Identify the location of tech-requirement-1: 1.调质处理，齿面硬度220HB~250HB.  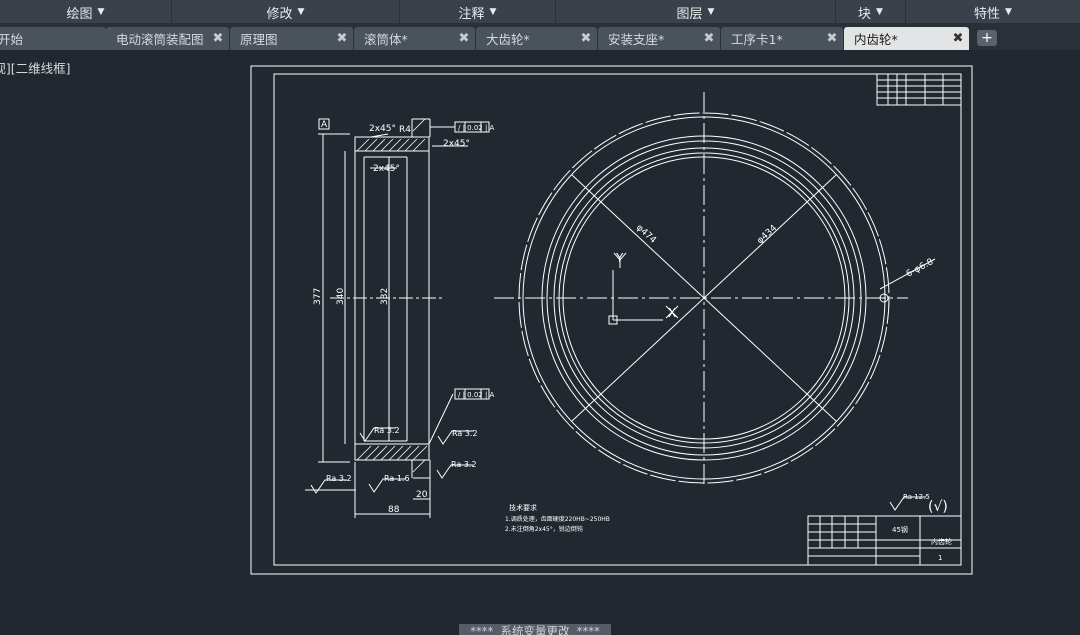
(557, 519).